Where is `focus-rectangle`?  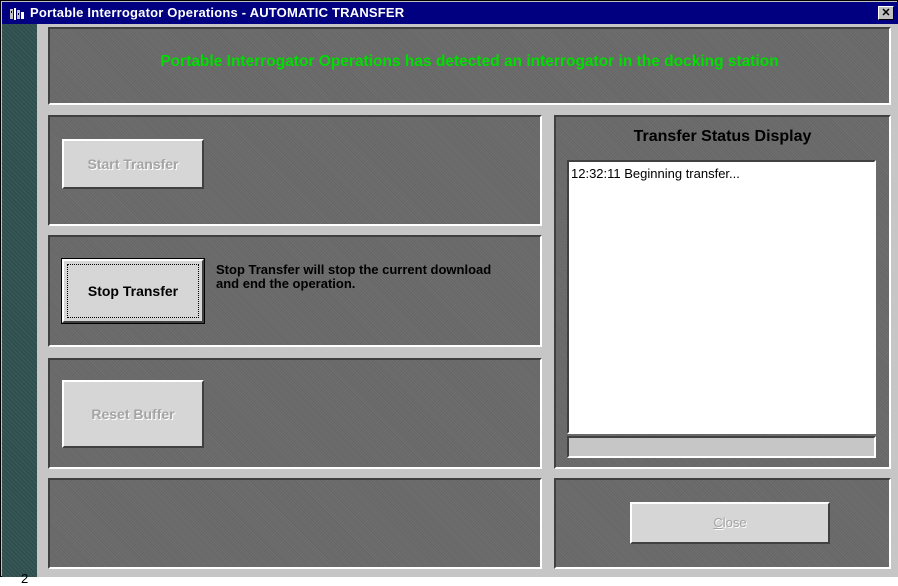 focus-rectangle is located at coordinates (133, 291).